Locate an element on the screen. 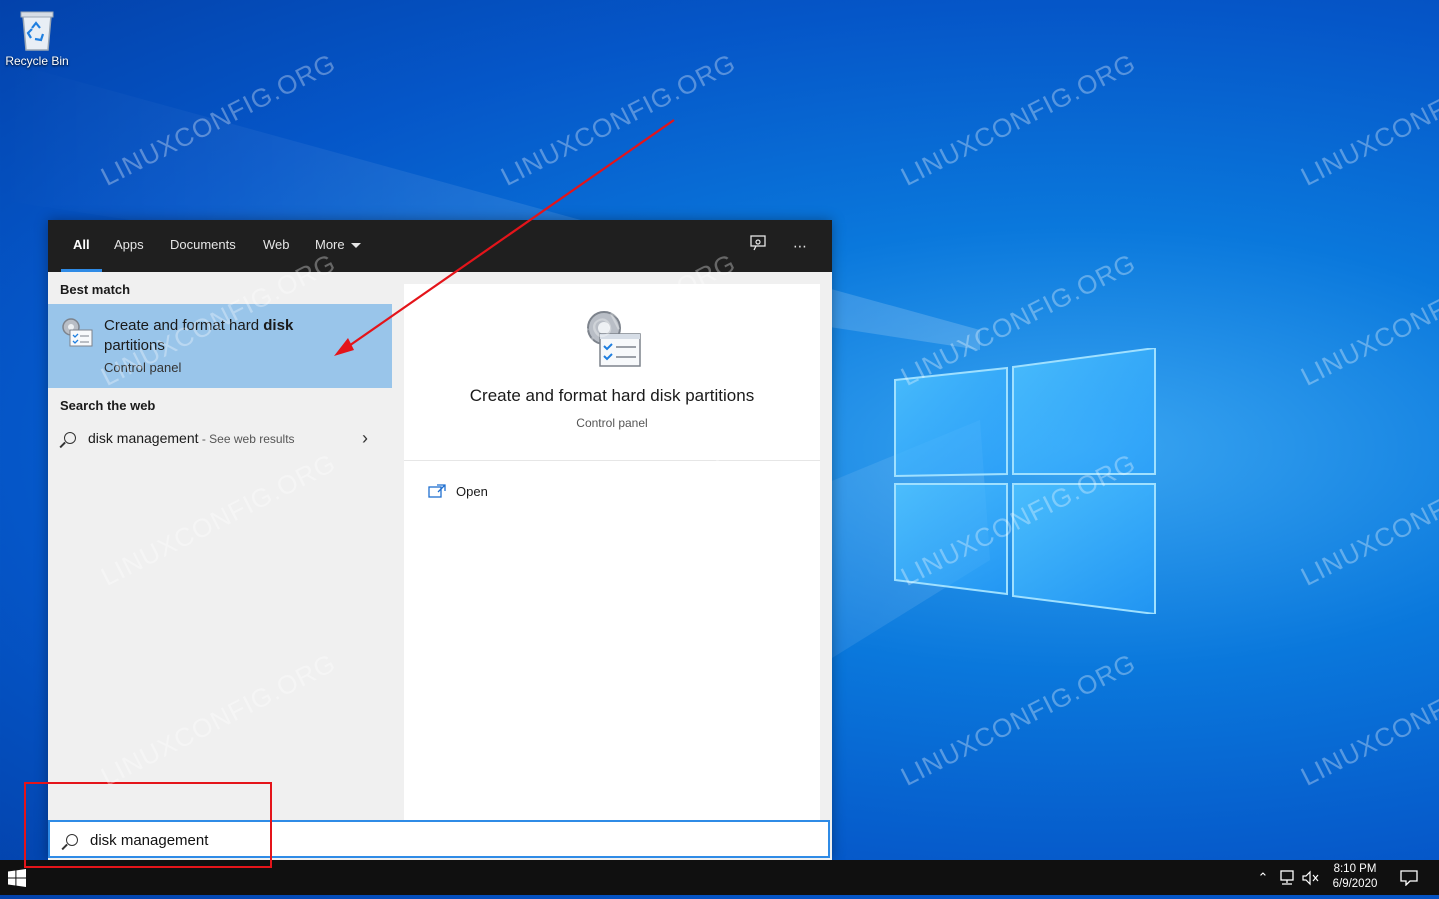 The image size is (1439, 899). recycle-bin: Recycle Bin is located at coordinates (37, 38).